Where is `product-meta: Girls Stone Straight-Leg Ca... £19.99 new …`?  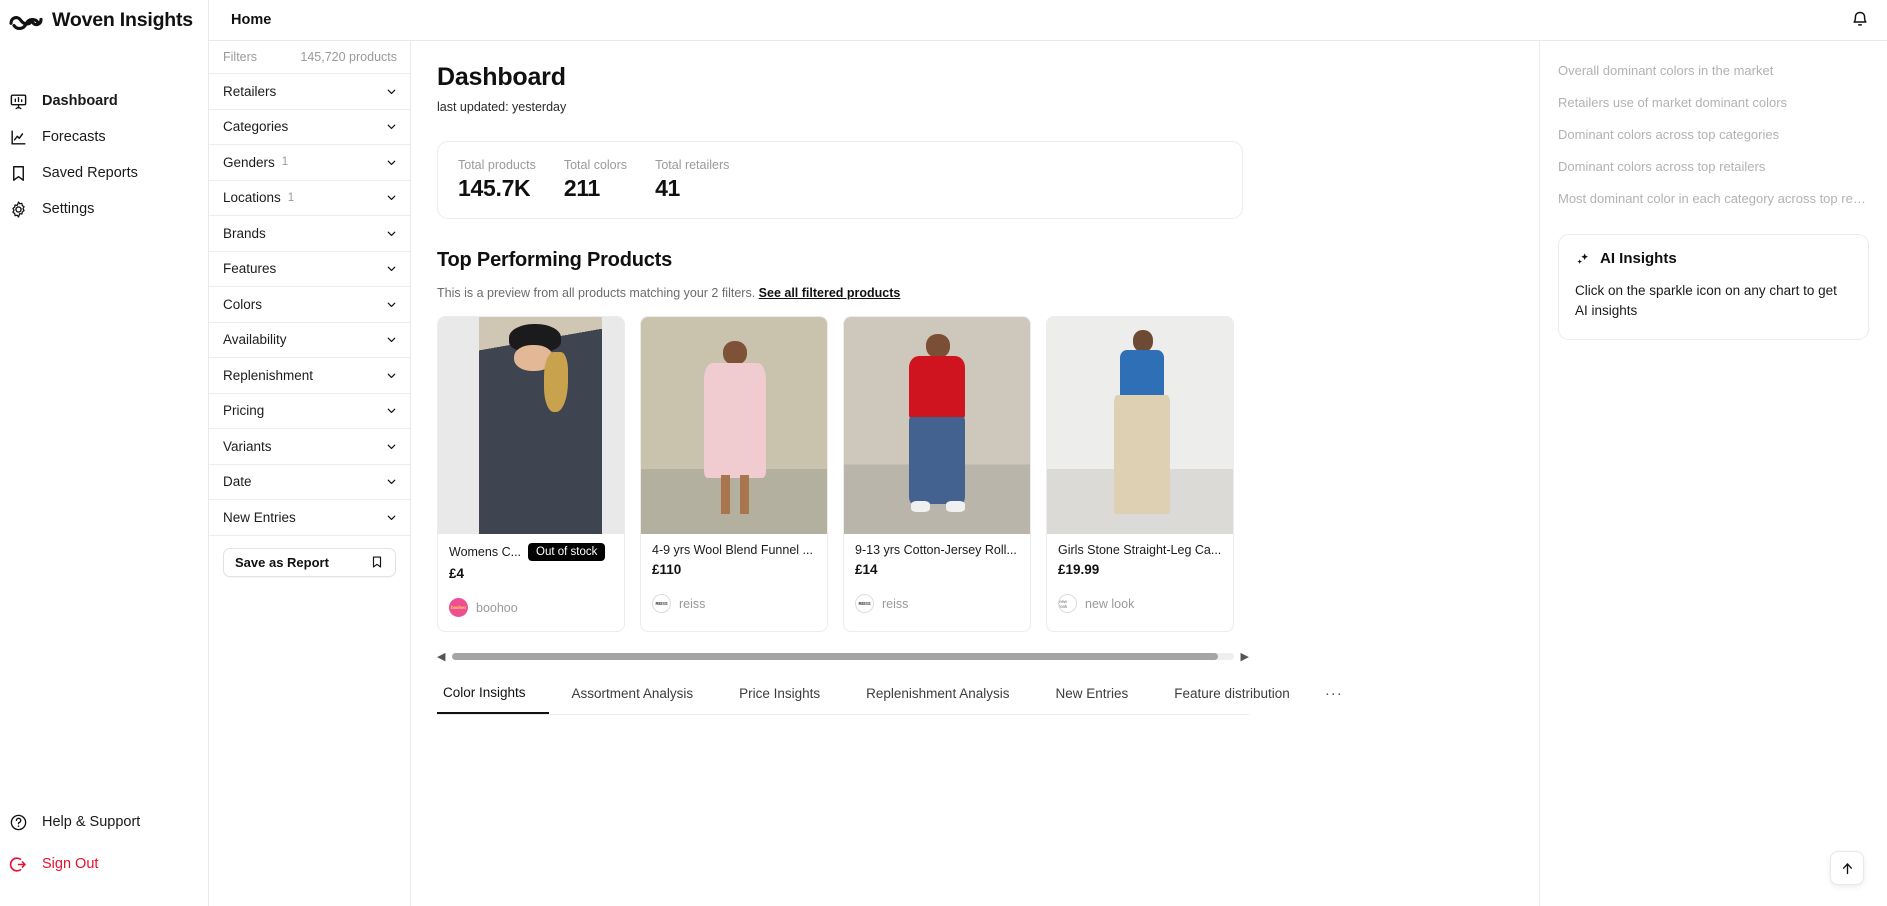 product-meta: Girls Stone Straight-Leg Ca... £19.99 new … is located at coordinates (1140, 580).